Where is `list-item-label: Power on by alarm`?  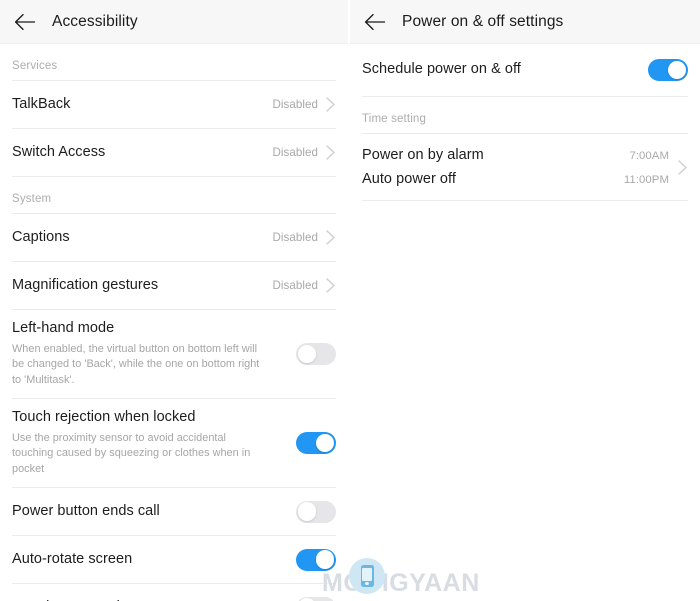
list-item-label: Power on by alarm is located at coordinates (423, 155).